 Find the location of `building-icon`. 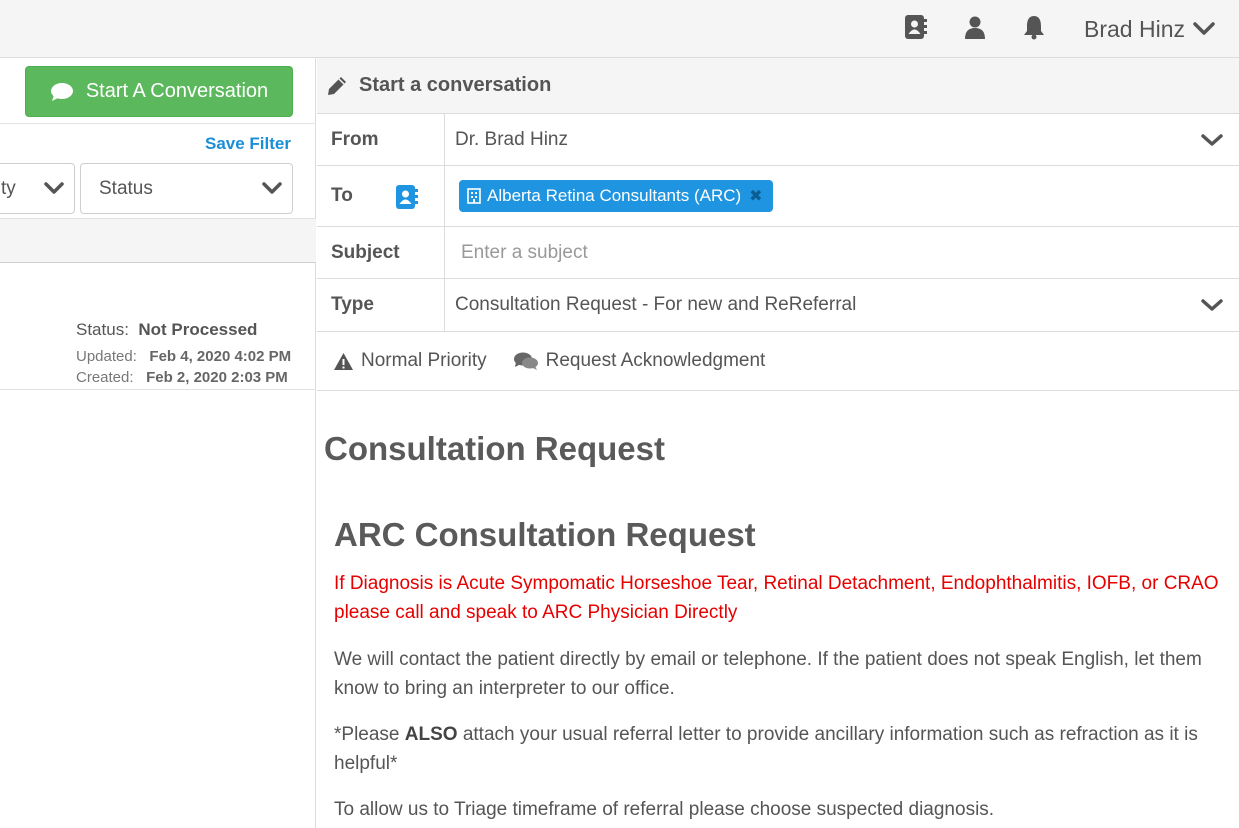

building-icon is located at coordinates (474, 196).